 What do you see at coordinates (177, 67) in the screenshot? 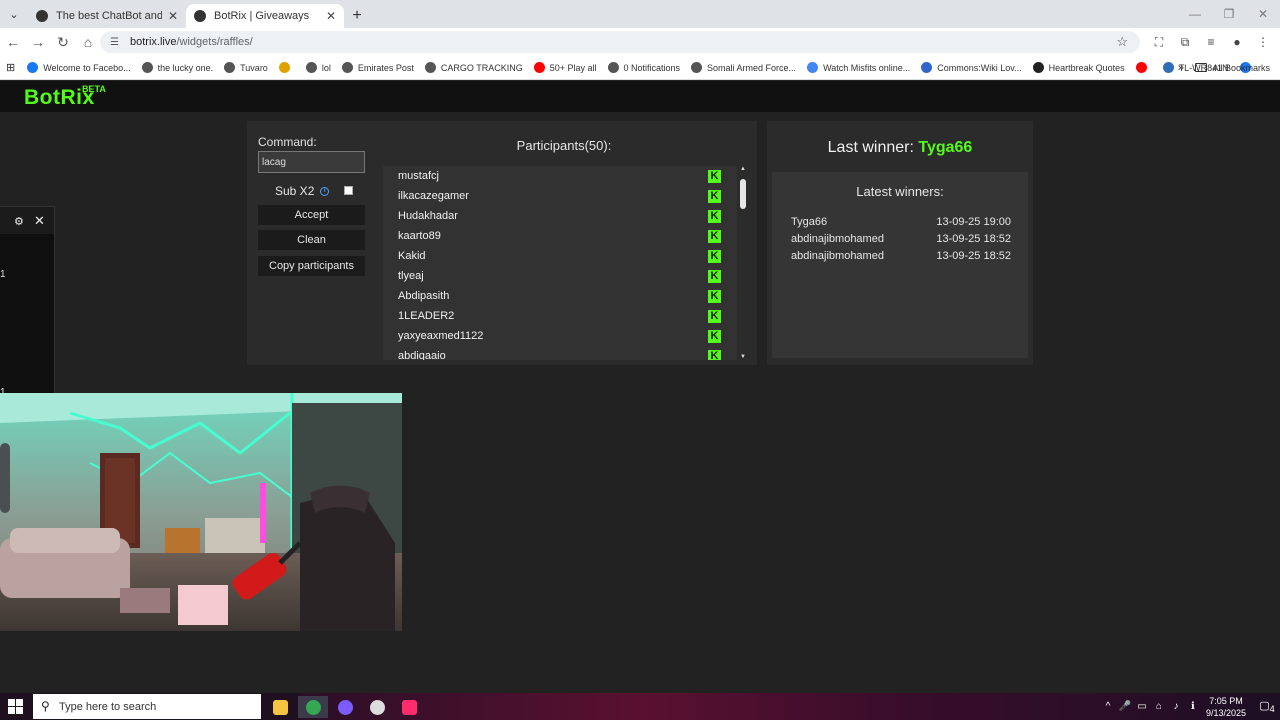
I see `bookmark-item: the lucky one.` at bounding box center [177, 67].